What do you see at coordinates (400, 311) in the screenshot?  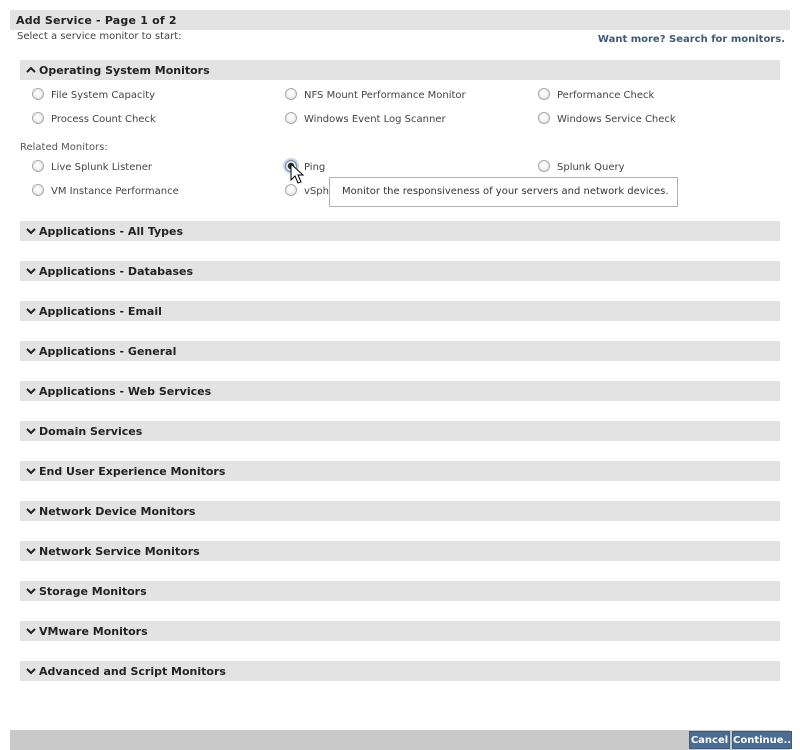 I see `section-applications-email: Applications - Email` at bounding box center [400, 311].